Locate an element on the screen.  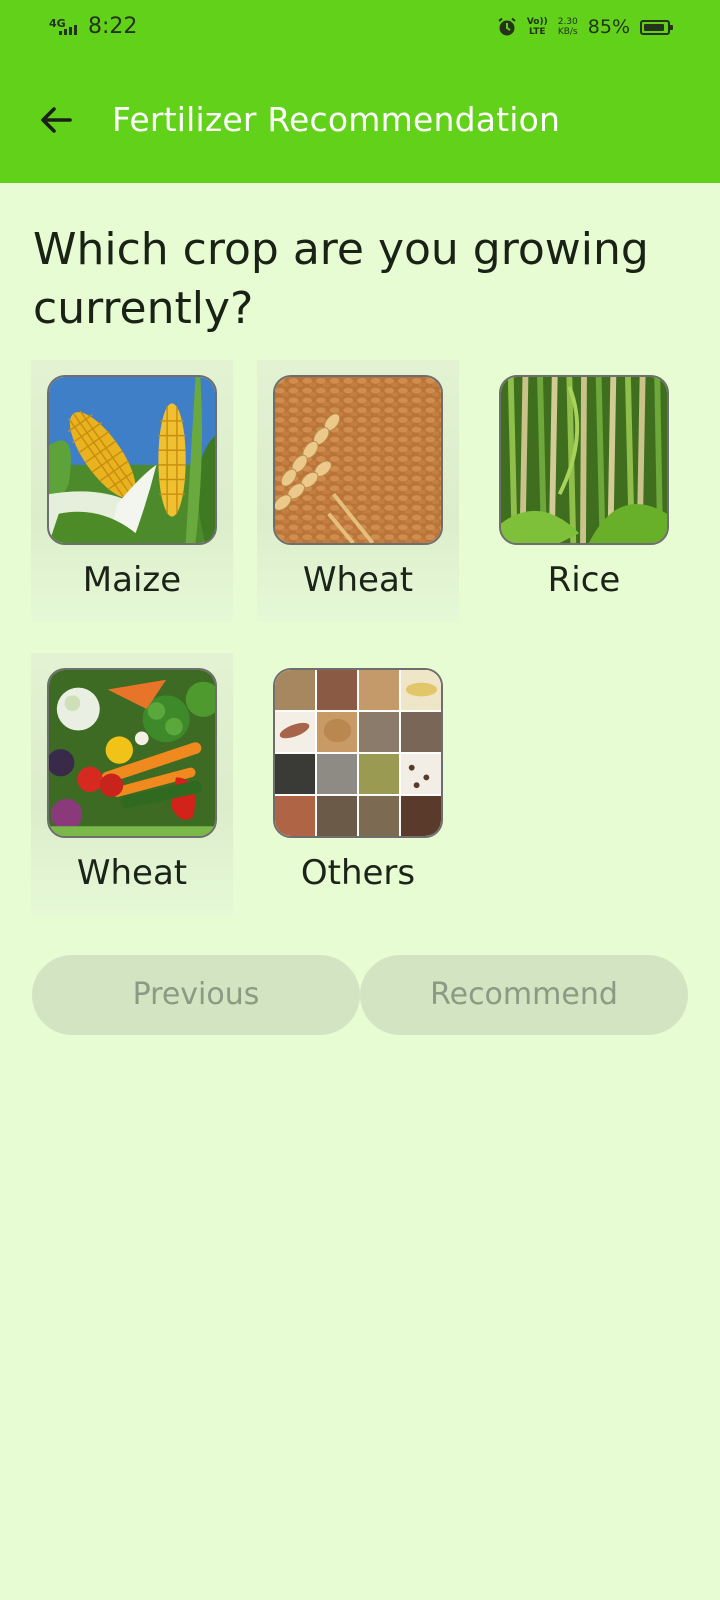
crop-card-wheat: Wheat is located at coordinates (358, 491).